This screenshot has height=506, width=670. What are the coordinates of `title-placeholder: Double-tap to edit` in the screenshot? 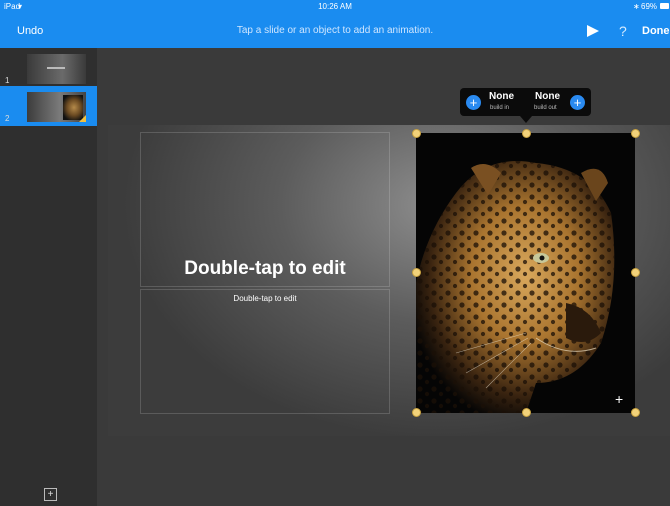 It's located at (265, 209).